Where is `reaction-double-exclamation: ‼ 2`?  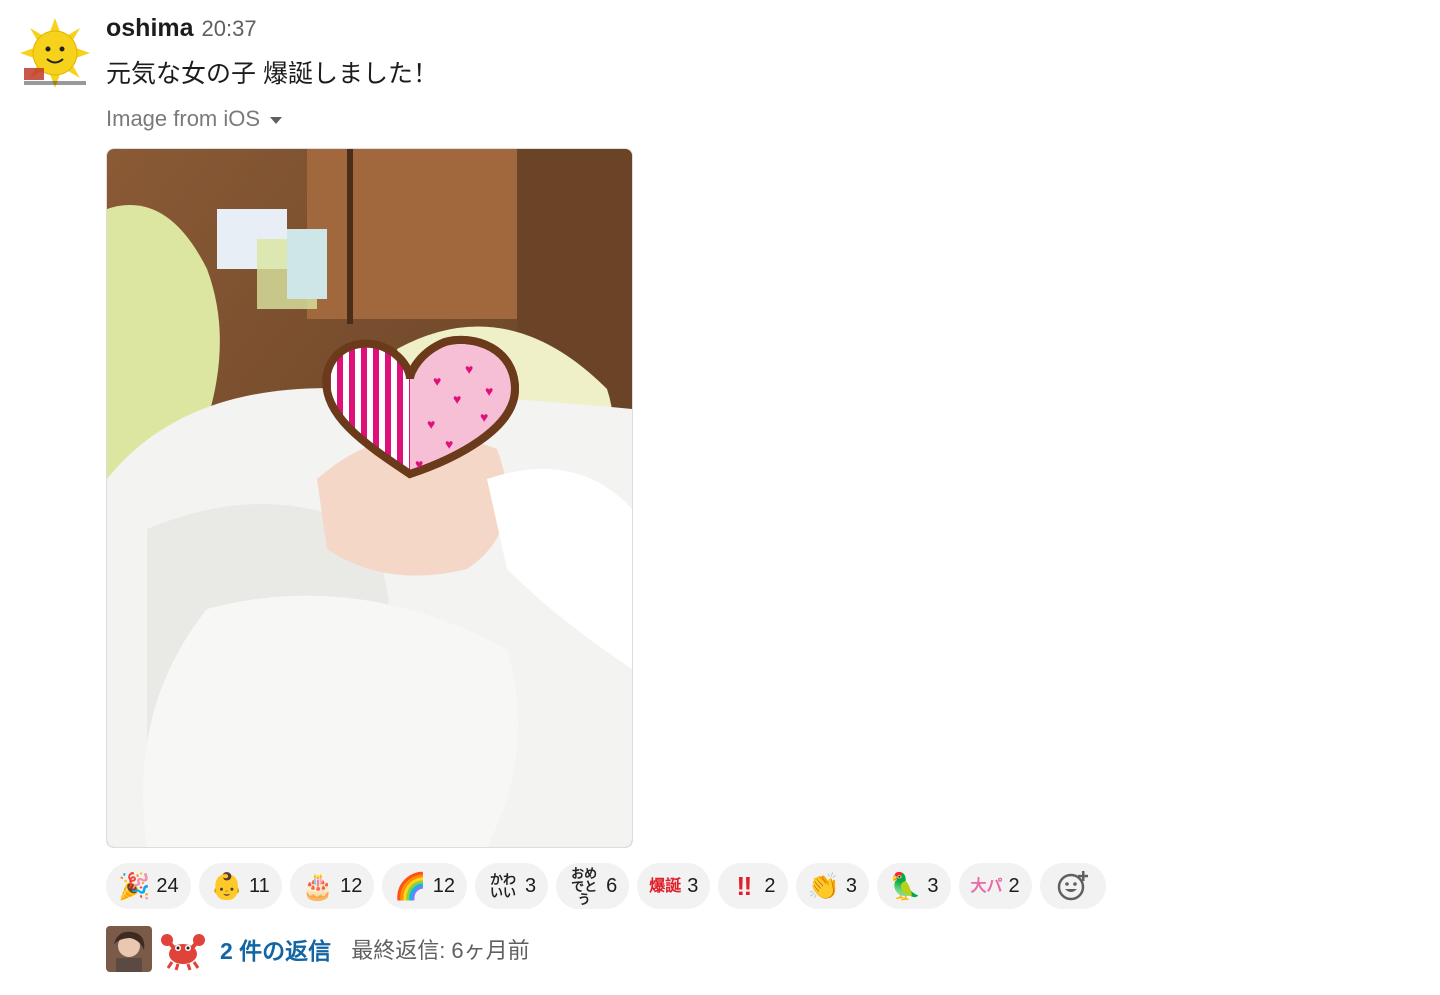
reaction-double-exclamation: ‼ 2 is located at coordinates (753, 886).